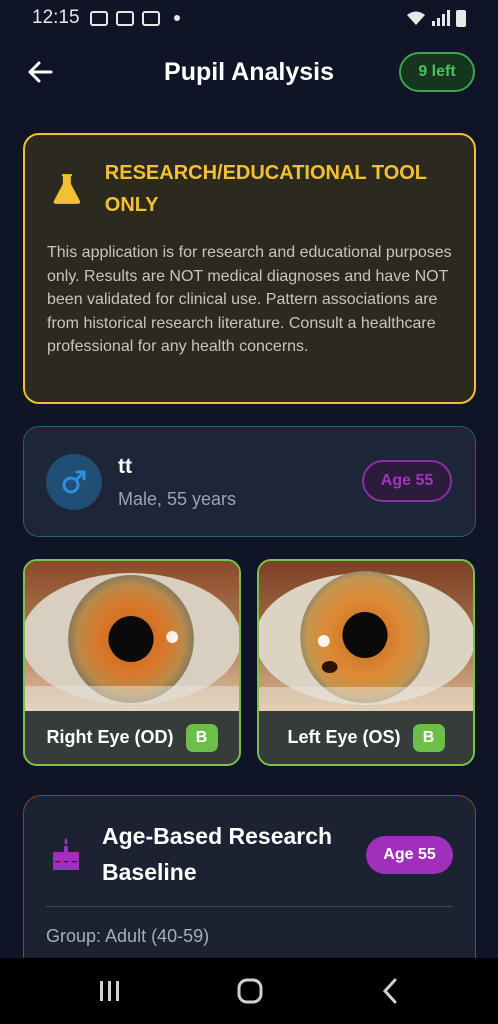 This screenshot has width=498, height=1024. I want to click on message-icon, so click(124, 18).